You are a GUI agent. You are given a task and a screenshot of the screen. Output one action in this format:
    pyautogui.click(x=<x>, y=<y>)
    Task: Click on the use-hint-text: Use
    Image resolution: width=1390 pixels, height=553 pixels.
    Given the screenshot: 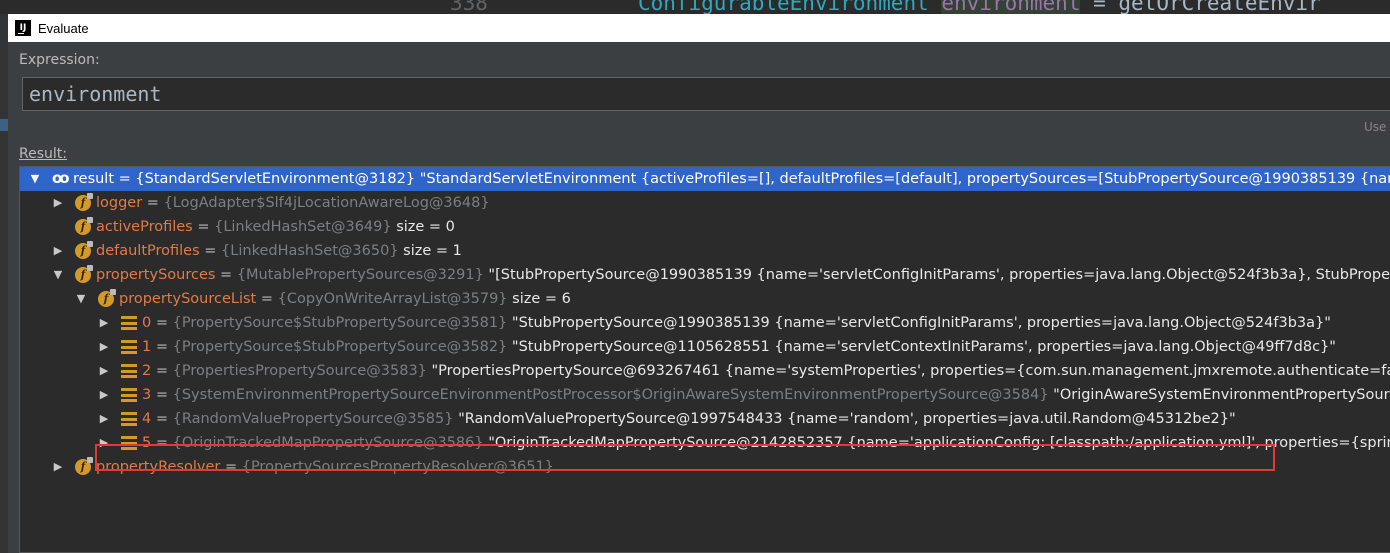 What is the action you would take?
    pyautogui.click(x=1375, y=127)
    